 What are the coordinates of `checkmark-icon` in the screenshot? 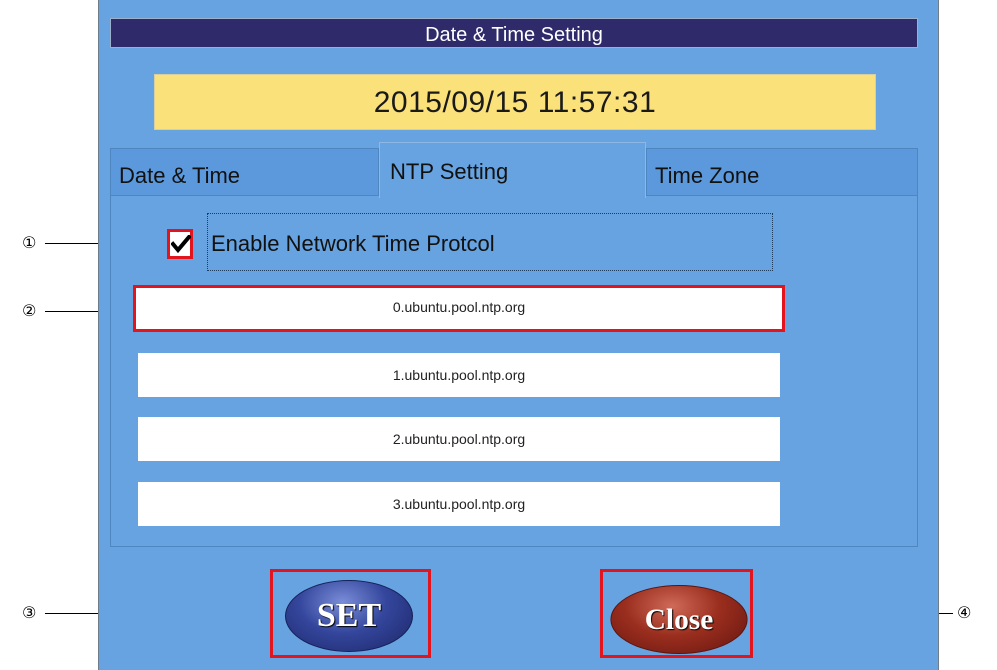 It's located at (181, 244).